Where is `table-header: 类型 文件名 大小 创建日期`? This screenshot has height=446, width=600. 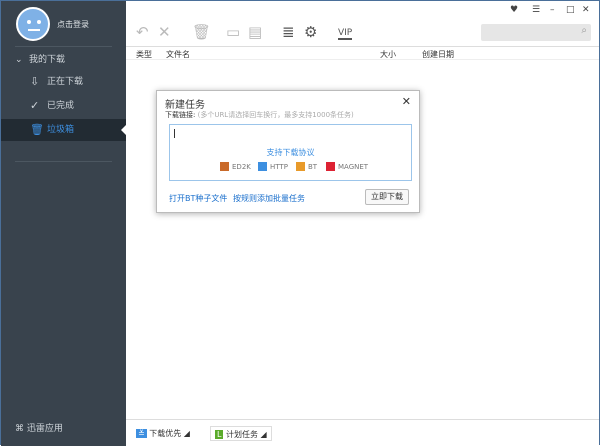 table-header: 类型 文件名 大小 创建日期 is located at coordinates (362, 53).